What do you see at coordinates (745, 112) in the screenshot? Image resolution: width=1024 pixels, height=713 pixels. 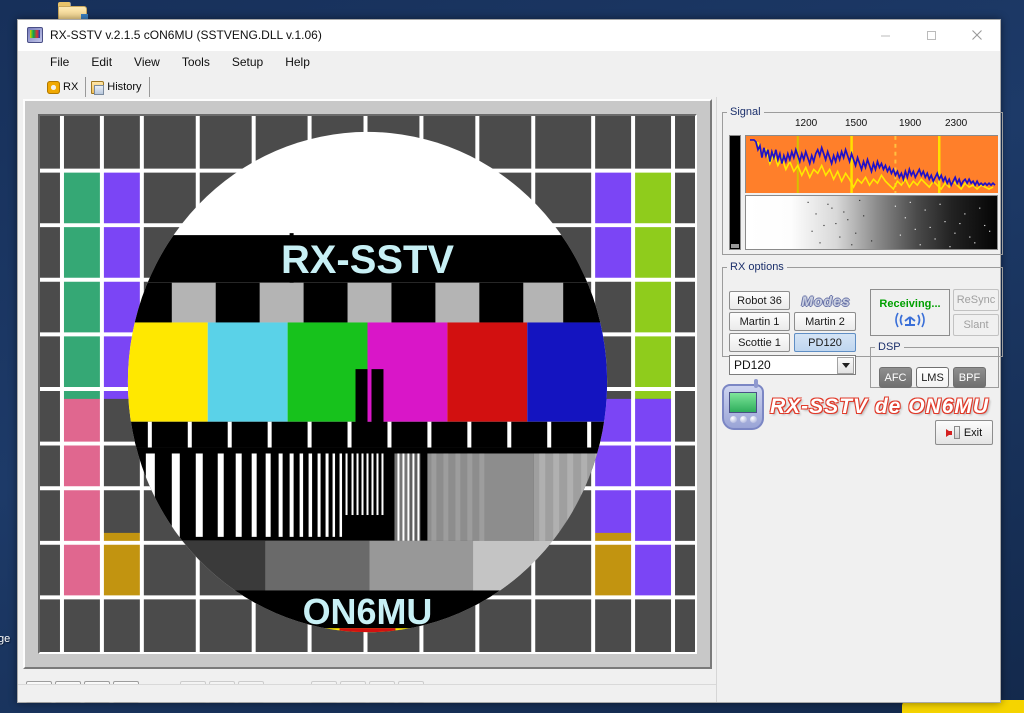 I see `signal-group-legend: Signal` at bounding box center [745, 112].